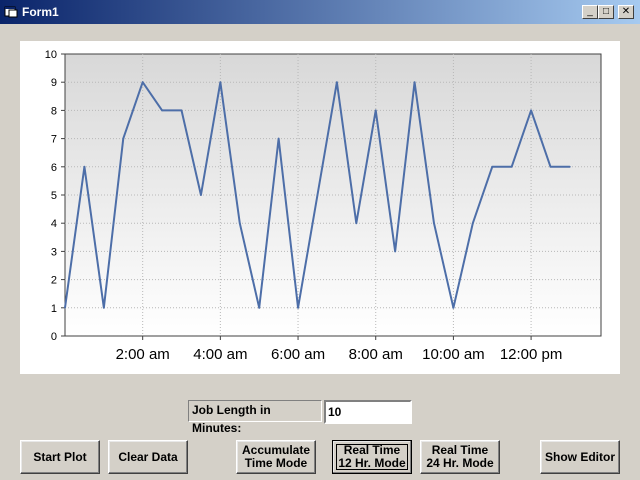 The height and width of the screenshot is (480, 640). I want to click on close-button: ✕, so click(626, 12).